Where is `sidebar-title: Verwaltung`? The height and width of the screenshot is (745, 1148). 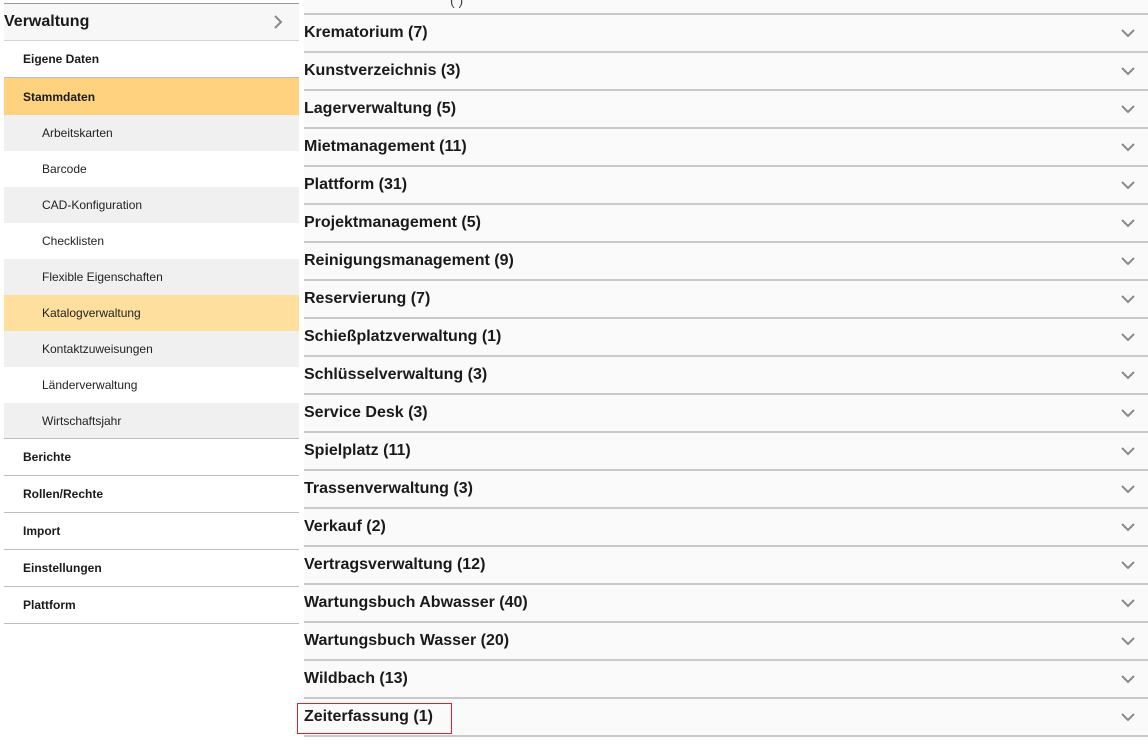
sidebar-title: Verwaltung is located at coordinates (47, 21).